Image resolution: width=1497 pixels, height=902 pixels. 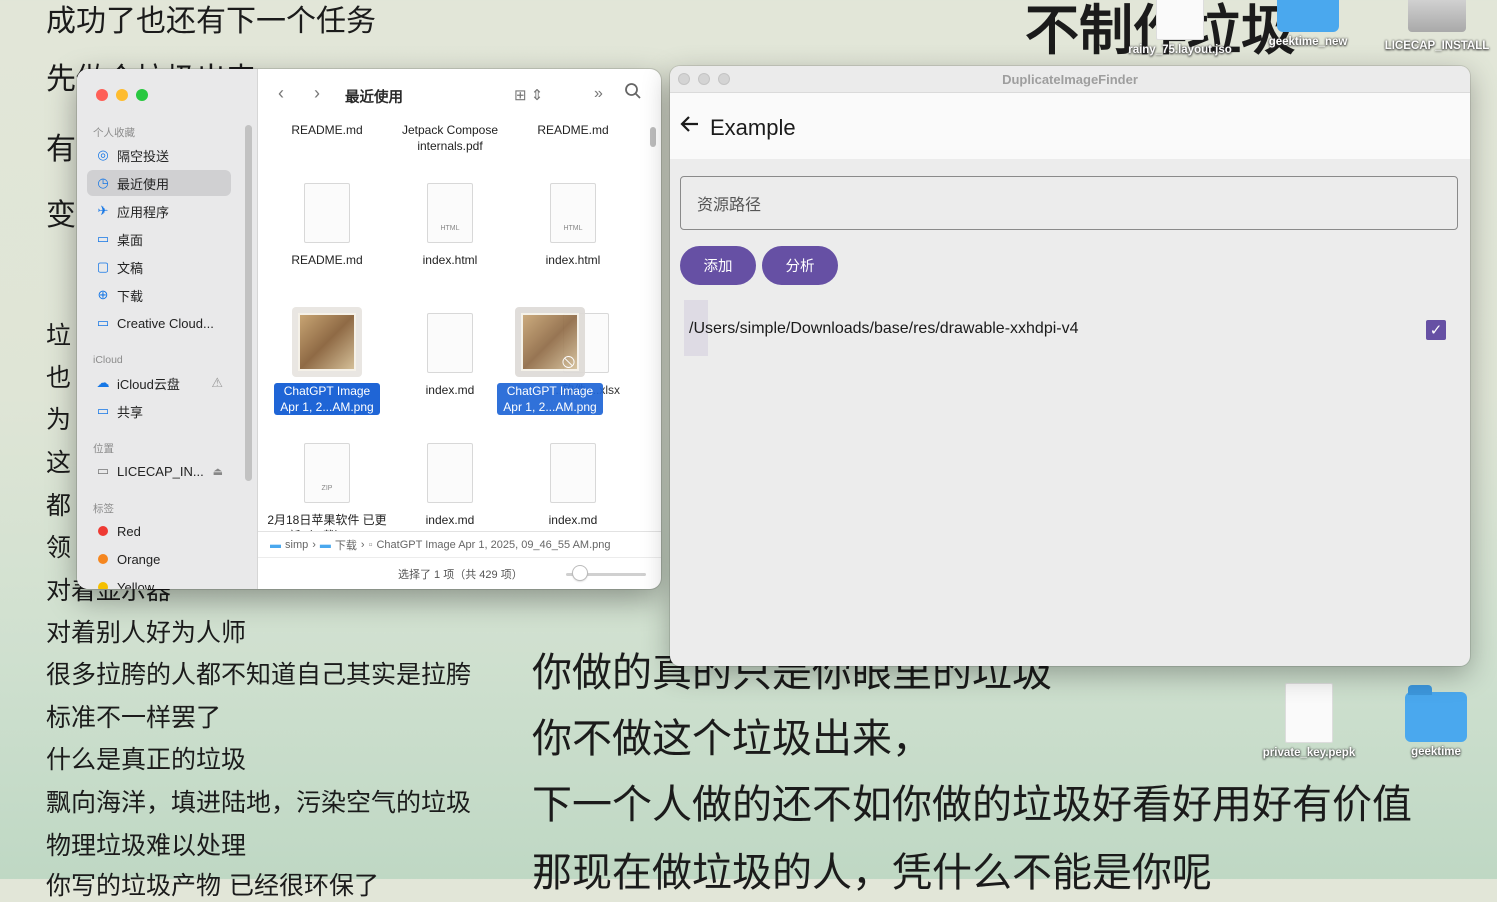 I want to click on window-controls, so click(x=122, y=95).